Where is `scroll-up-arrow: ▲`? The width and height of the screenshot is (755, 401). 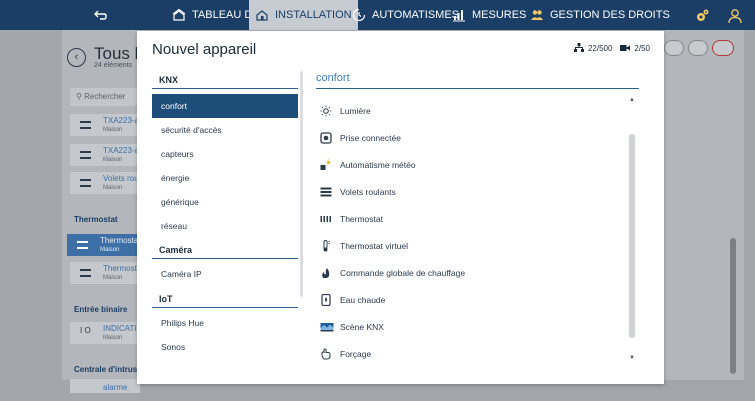
scroll-up-arrow: ▲ is located at coordinates (632, 100).